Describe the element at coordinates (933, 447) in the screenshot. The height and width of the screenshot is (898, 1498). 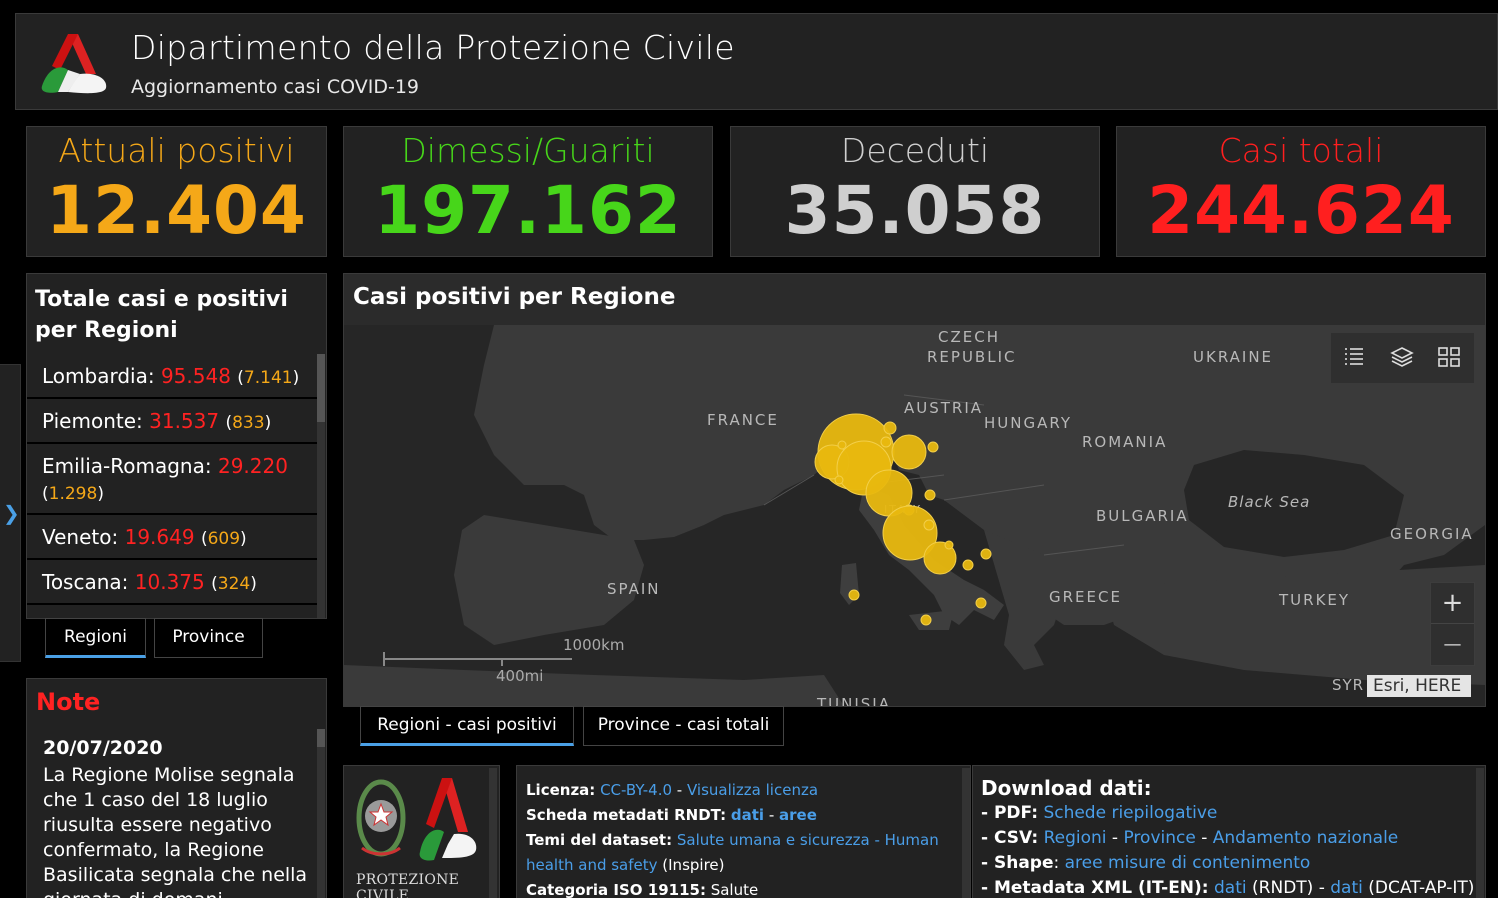
I see `bubble-friuli` at that location.